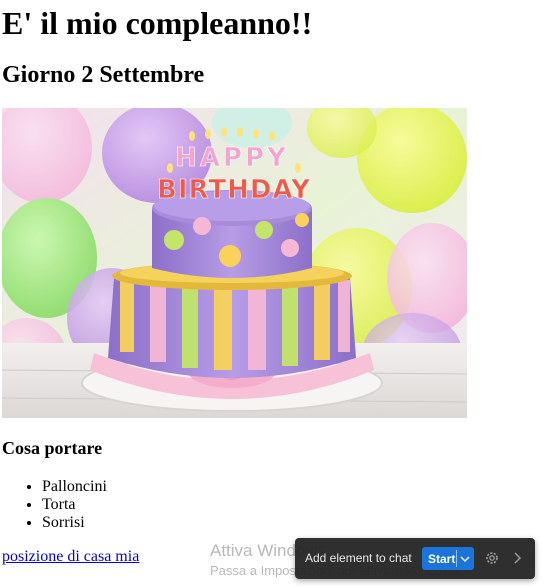 This screenshot has height=588, width=547. I want to click on start-button: Start, so click(448, 558).